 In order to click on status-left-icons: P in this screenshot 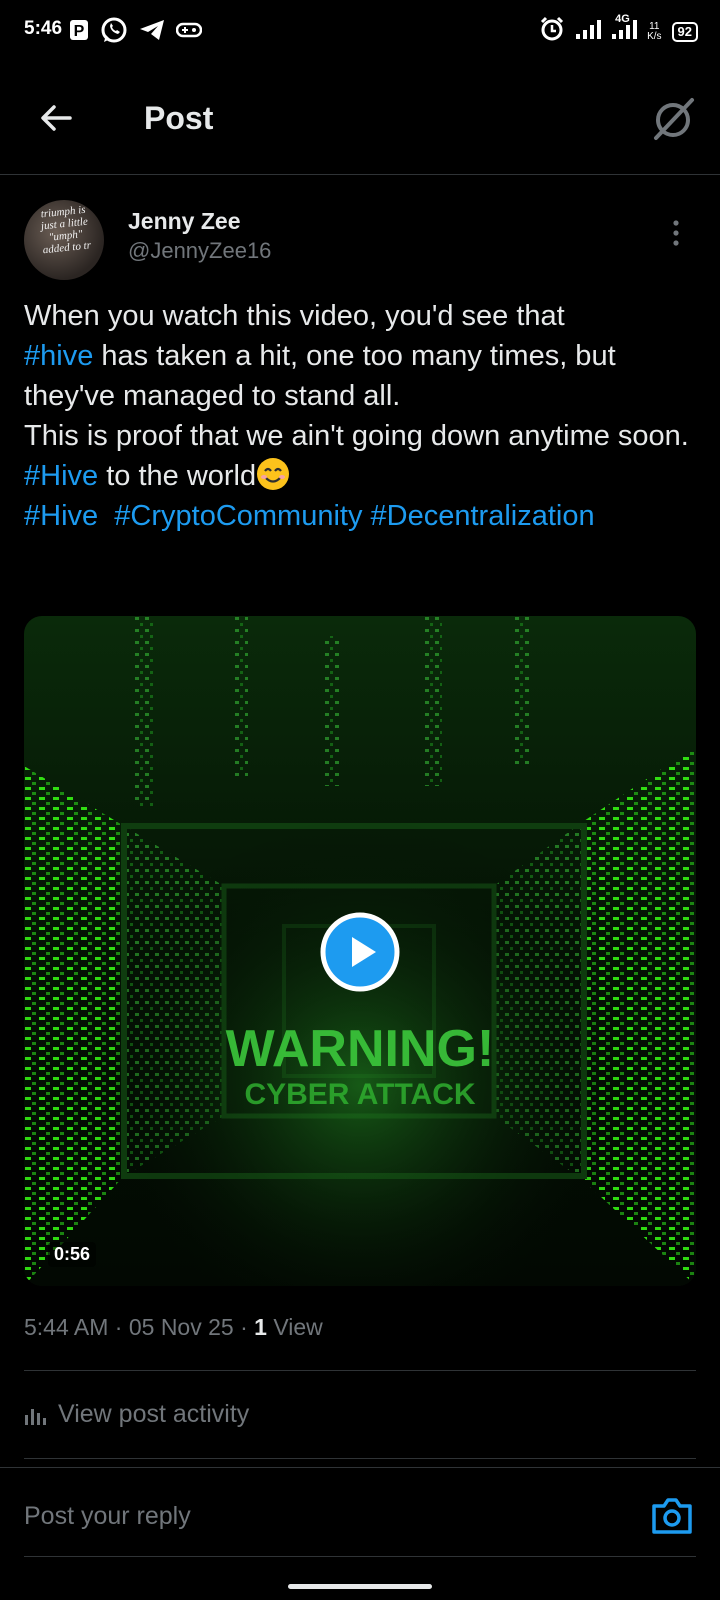, I will do `click(135, 32)`.